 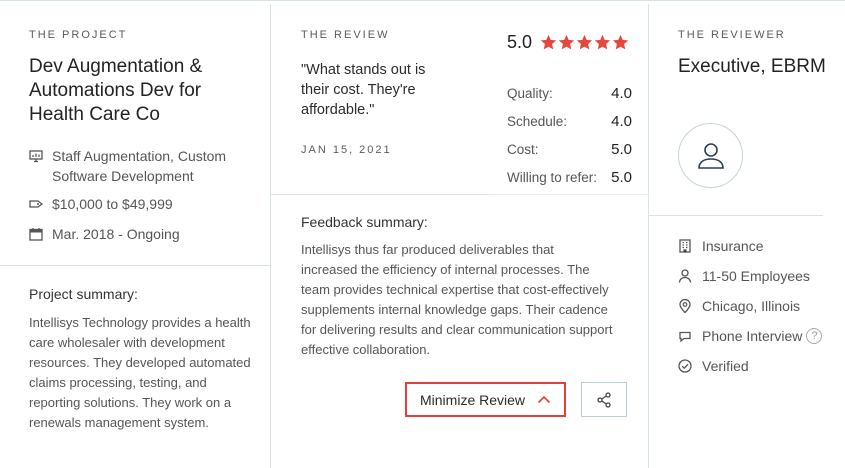 I want to click on review-divider-left, so click(x=380, y=194).